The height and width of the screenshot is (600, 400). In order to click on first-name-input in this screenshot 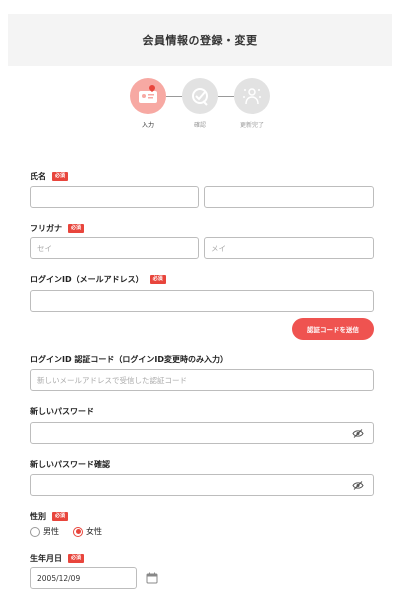, I will do `click(289, 197)`.